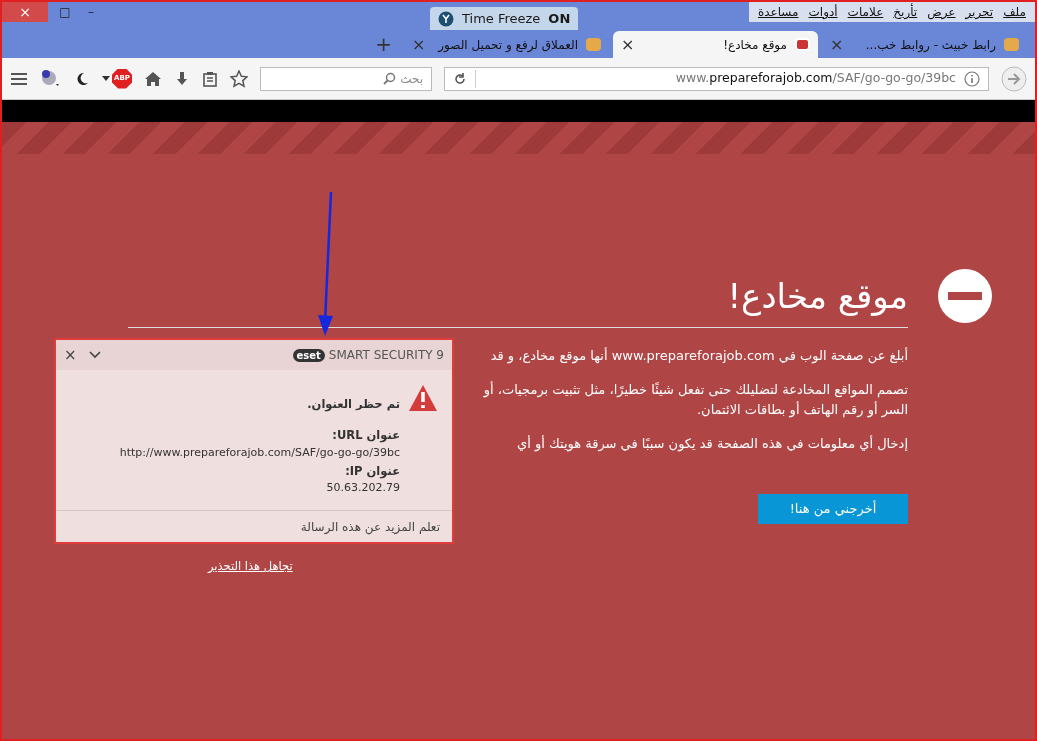 Image resolution: width=1037 pixels, height=741 pixels. I want to click on restore-button: □, so click(65, 12).